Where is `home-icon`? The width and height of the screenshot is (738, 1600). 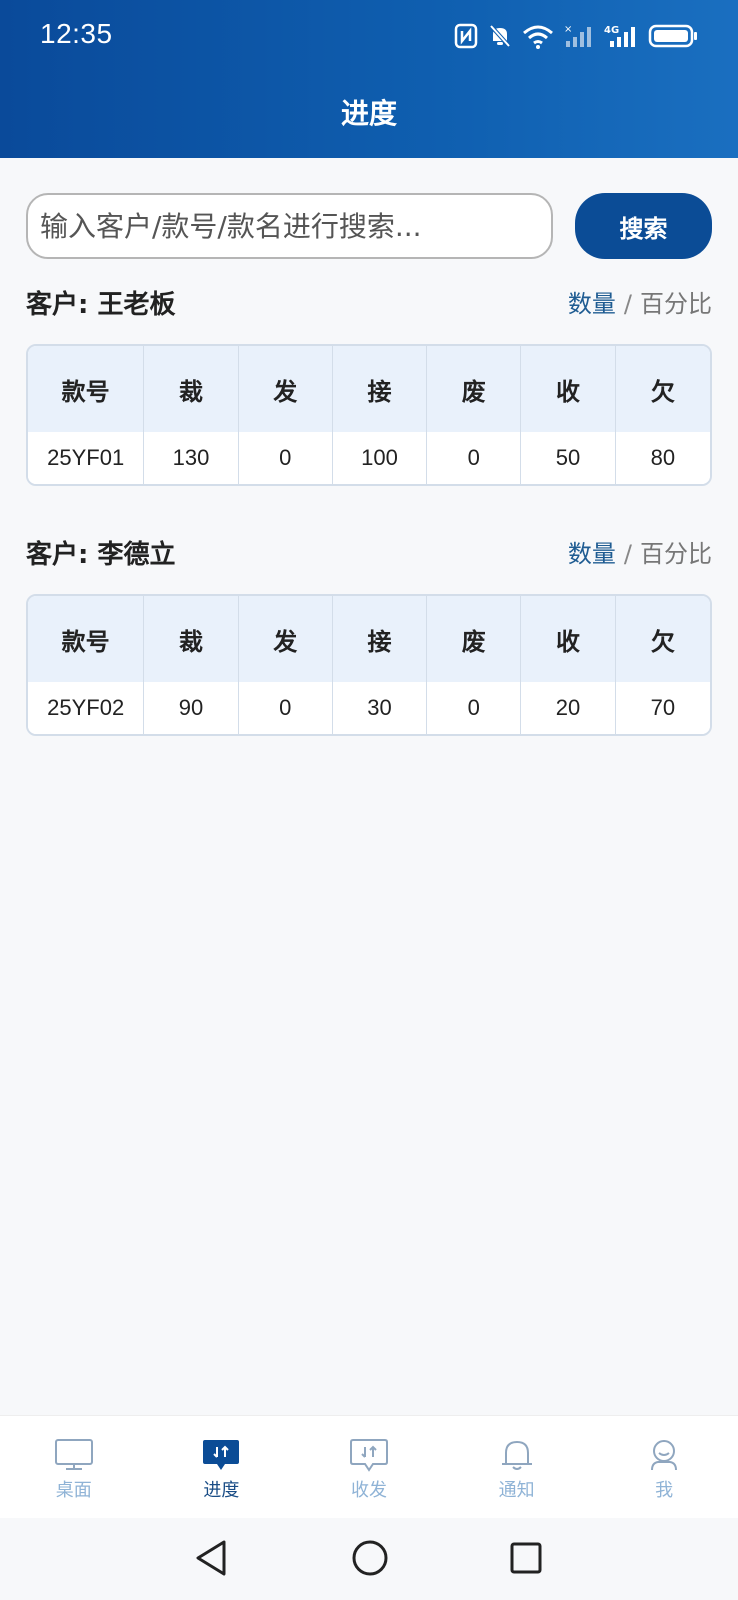
home-icon is located at coordinates (370, 1558).